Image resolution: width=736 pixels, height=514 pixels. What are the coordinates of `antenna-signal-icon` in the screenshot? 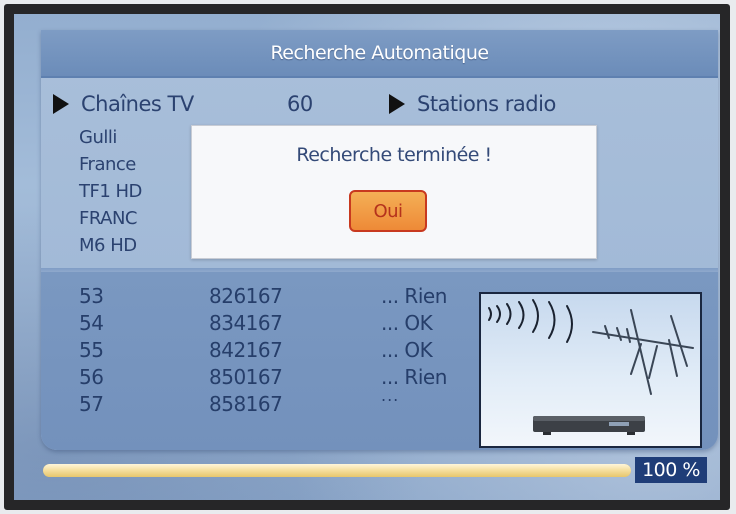 It's located at (591, 367).